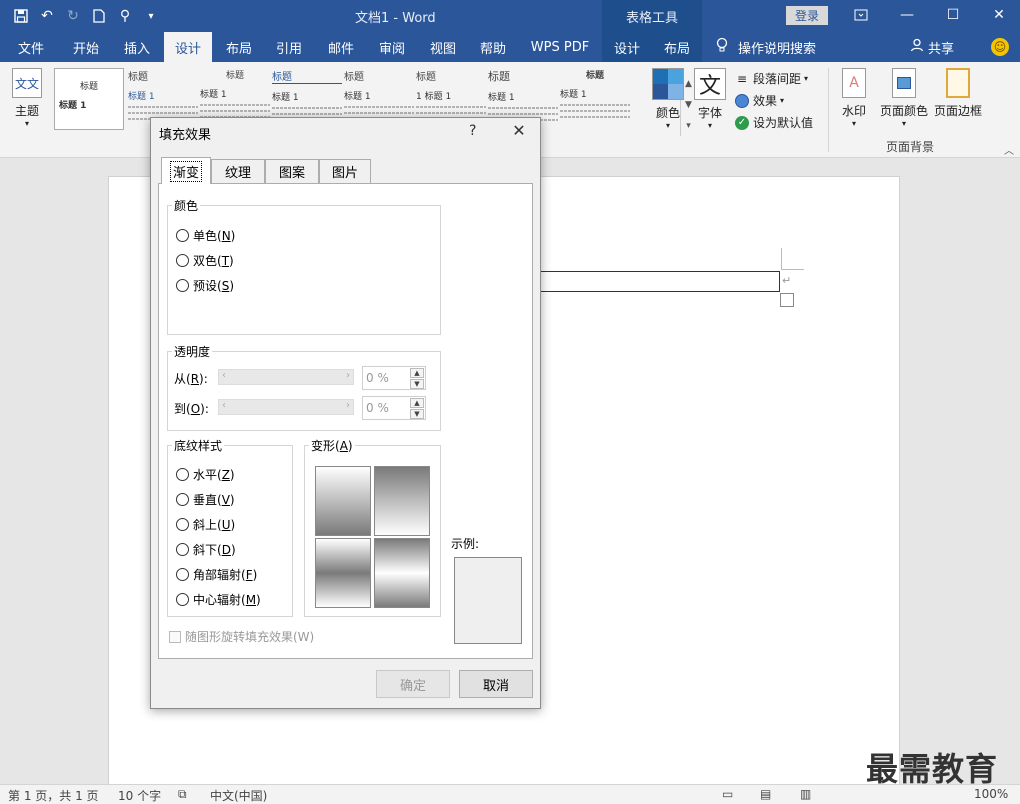 The height and width of the screenshot is (804, 1020). Describe the element at coordinates (205, 285) in the screenshot. I see `radio-preset: 预设(S)` at that location.